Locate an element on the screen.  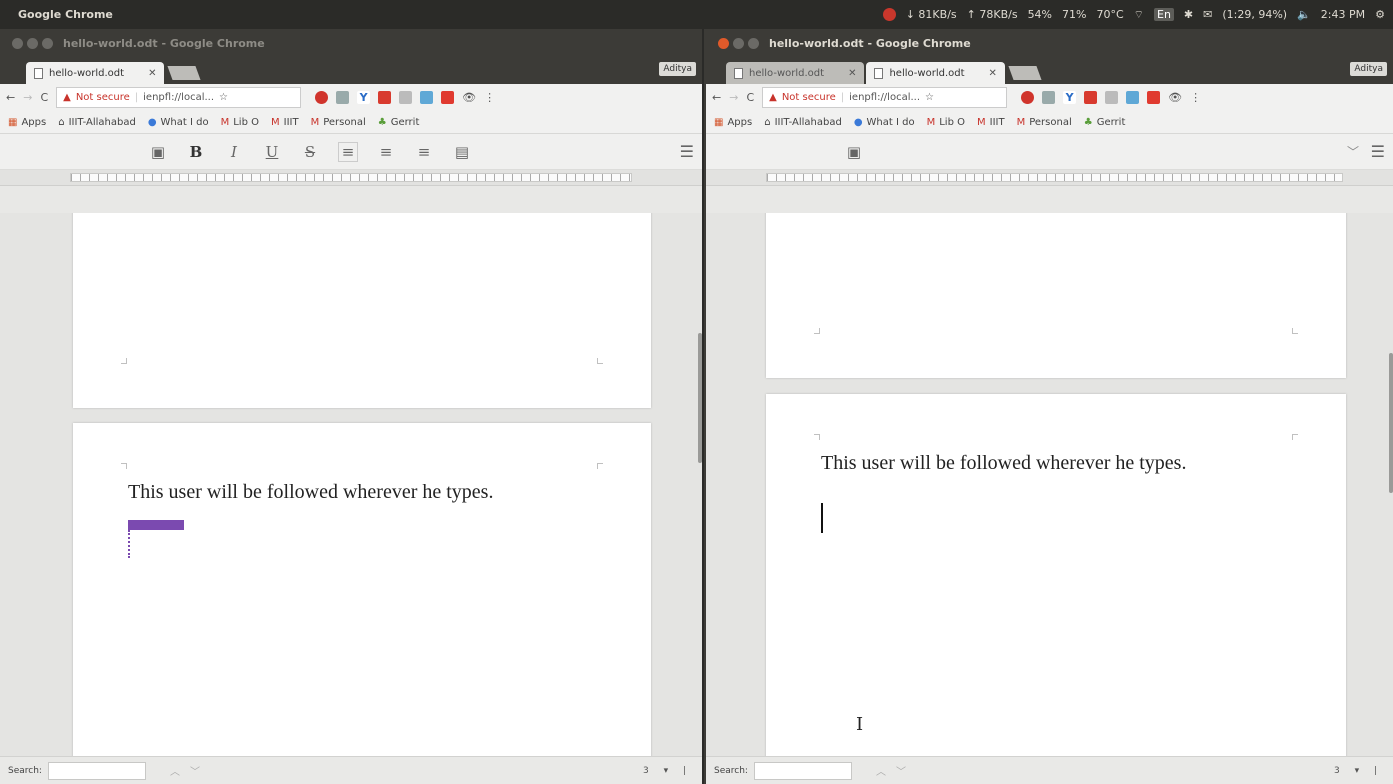
tab-hello-world-inactive: hello-world.odt ✕ is located at coordinates (795, 73).